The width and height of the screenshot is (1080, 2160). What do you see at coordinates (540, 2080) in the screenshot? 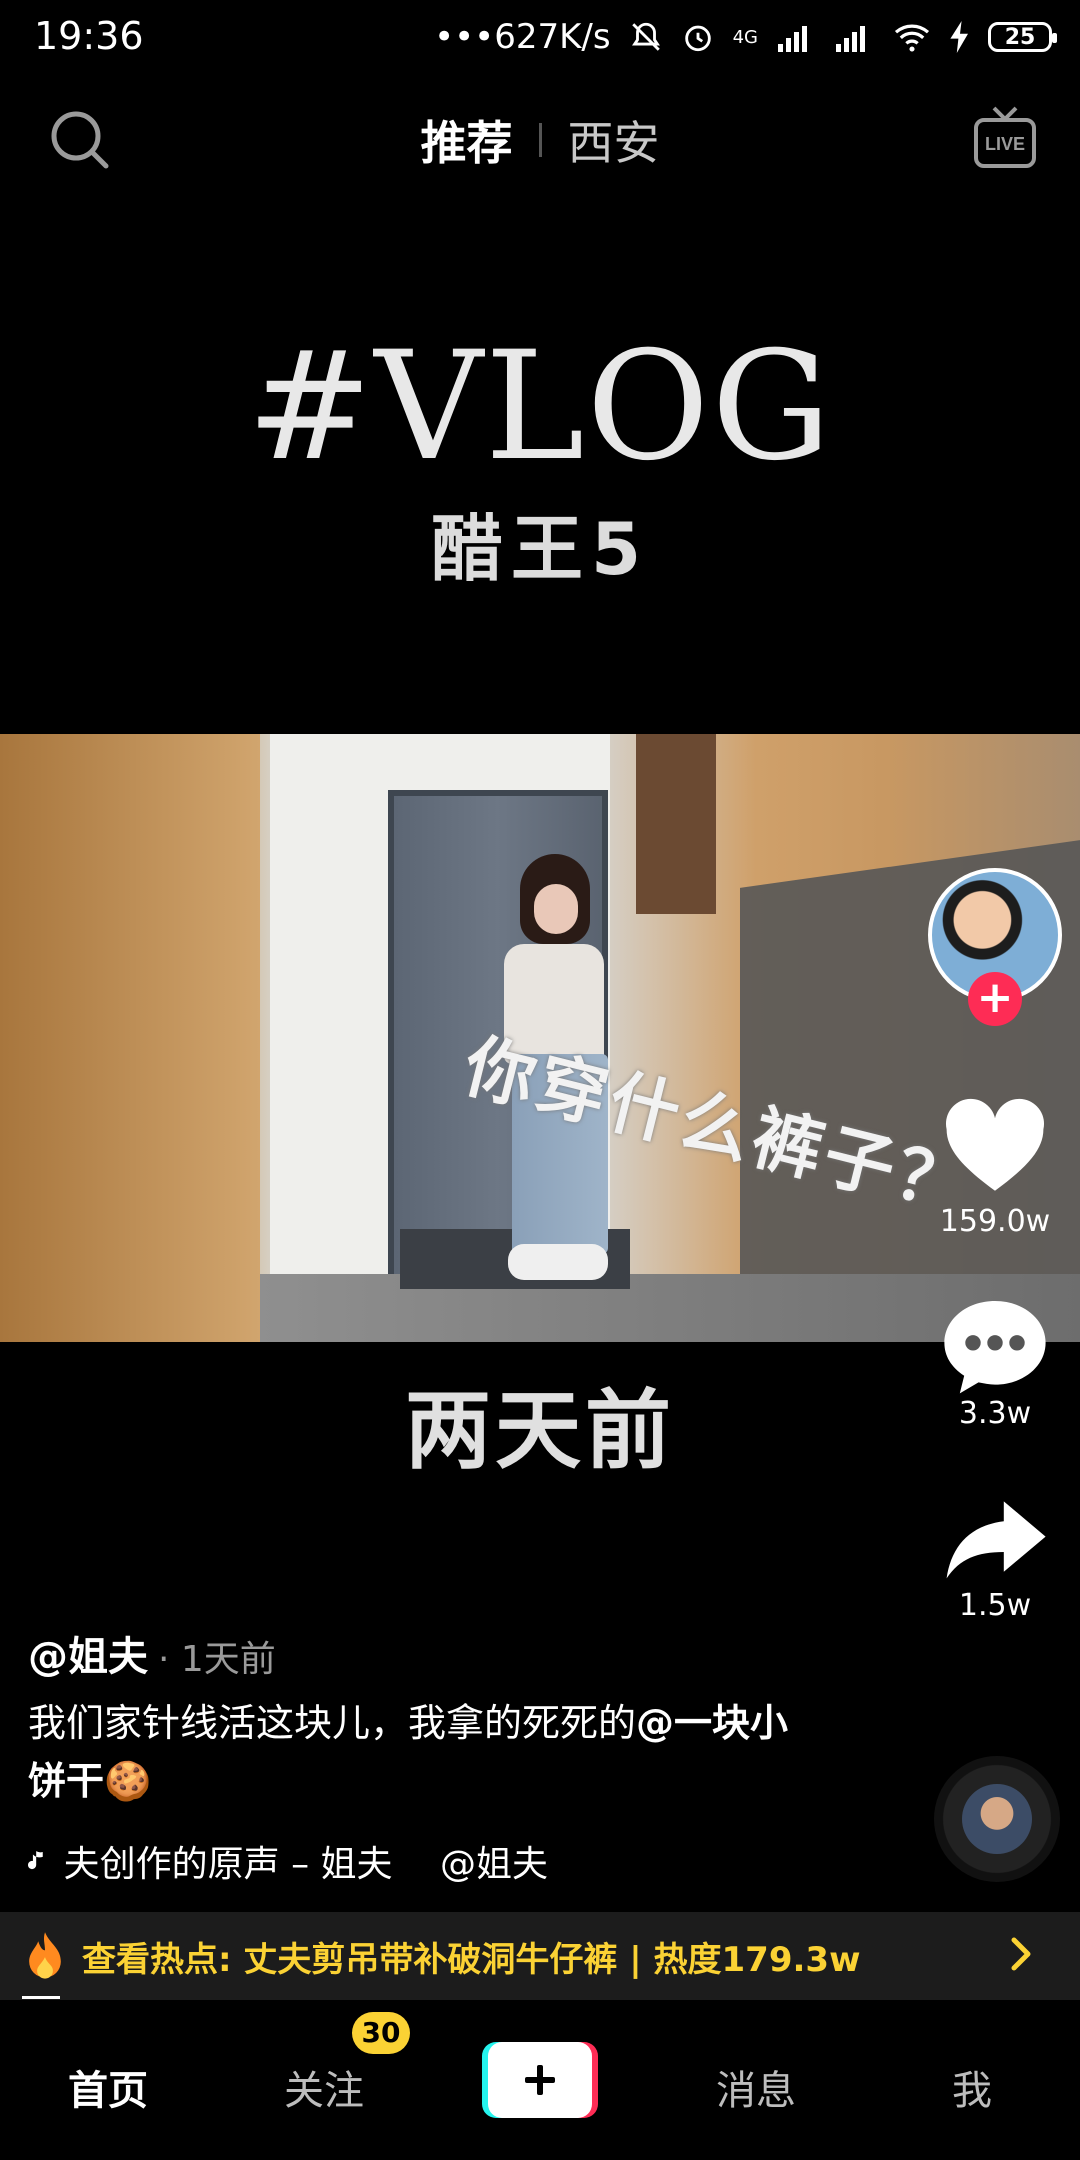
I see `create-plus-button` at bounding box center [540, 2080].